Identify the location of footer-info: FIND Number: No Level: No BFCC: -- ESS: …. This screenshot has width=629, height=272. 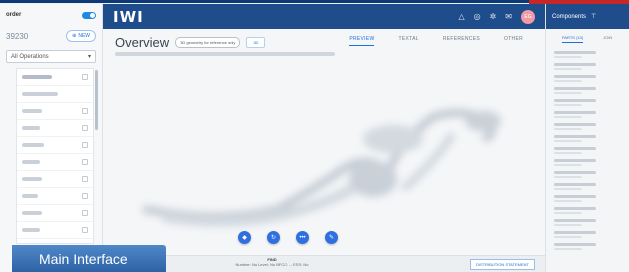
(272, 262).